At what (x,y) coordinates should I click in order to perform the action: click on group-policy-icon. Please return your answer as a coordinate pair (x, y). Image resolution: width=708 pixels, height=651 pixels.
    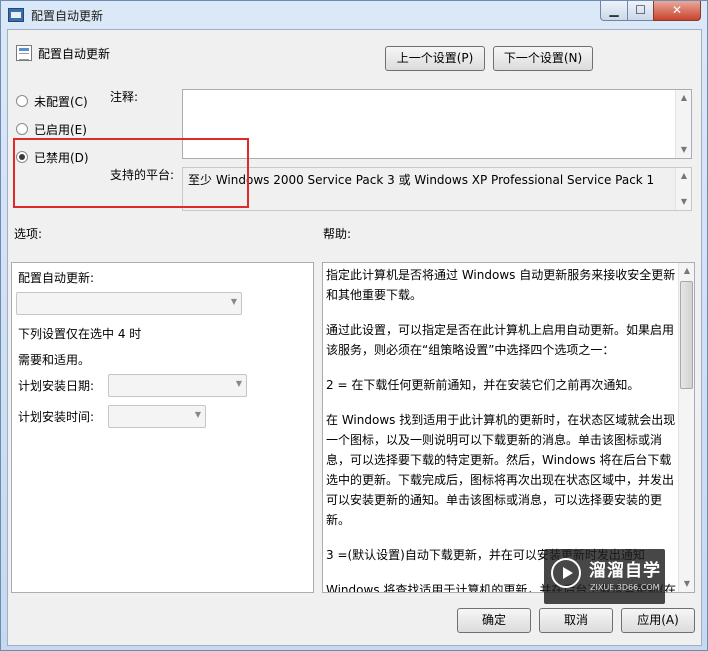
    Looking at the image, I should click on (16, 15).